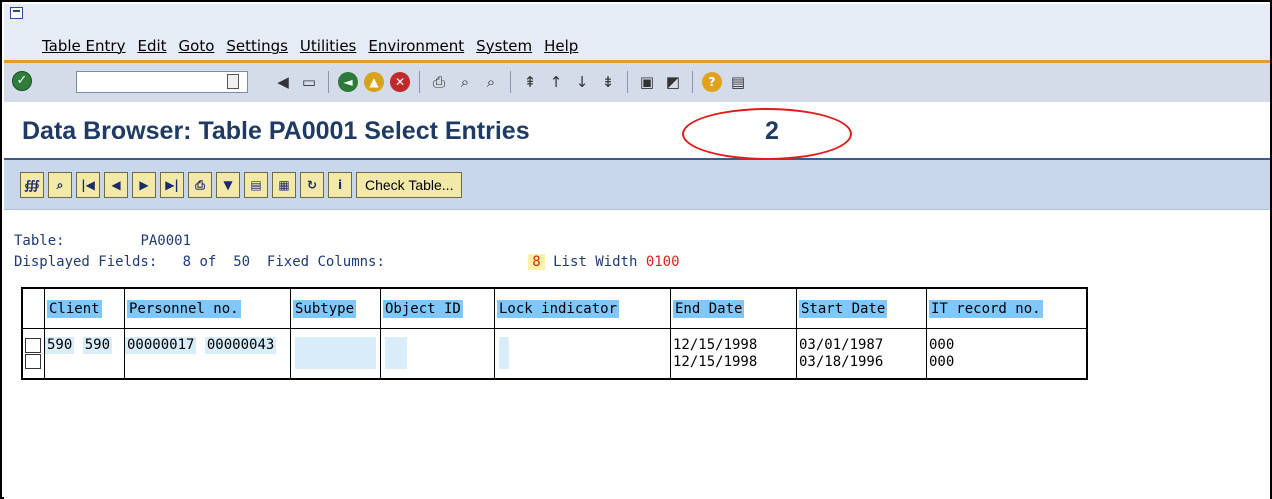 This screenshot has height=499, width=1272. I want to click on end-date-cell: 12/15/1998 12/15/1998, so click(733, 353).